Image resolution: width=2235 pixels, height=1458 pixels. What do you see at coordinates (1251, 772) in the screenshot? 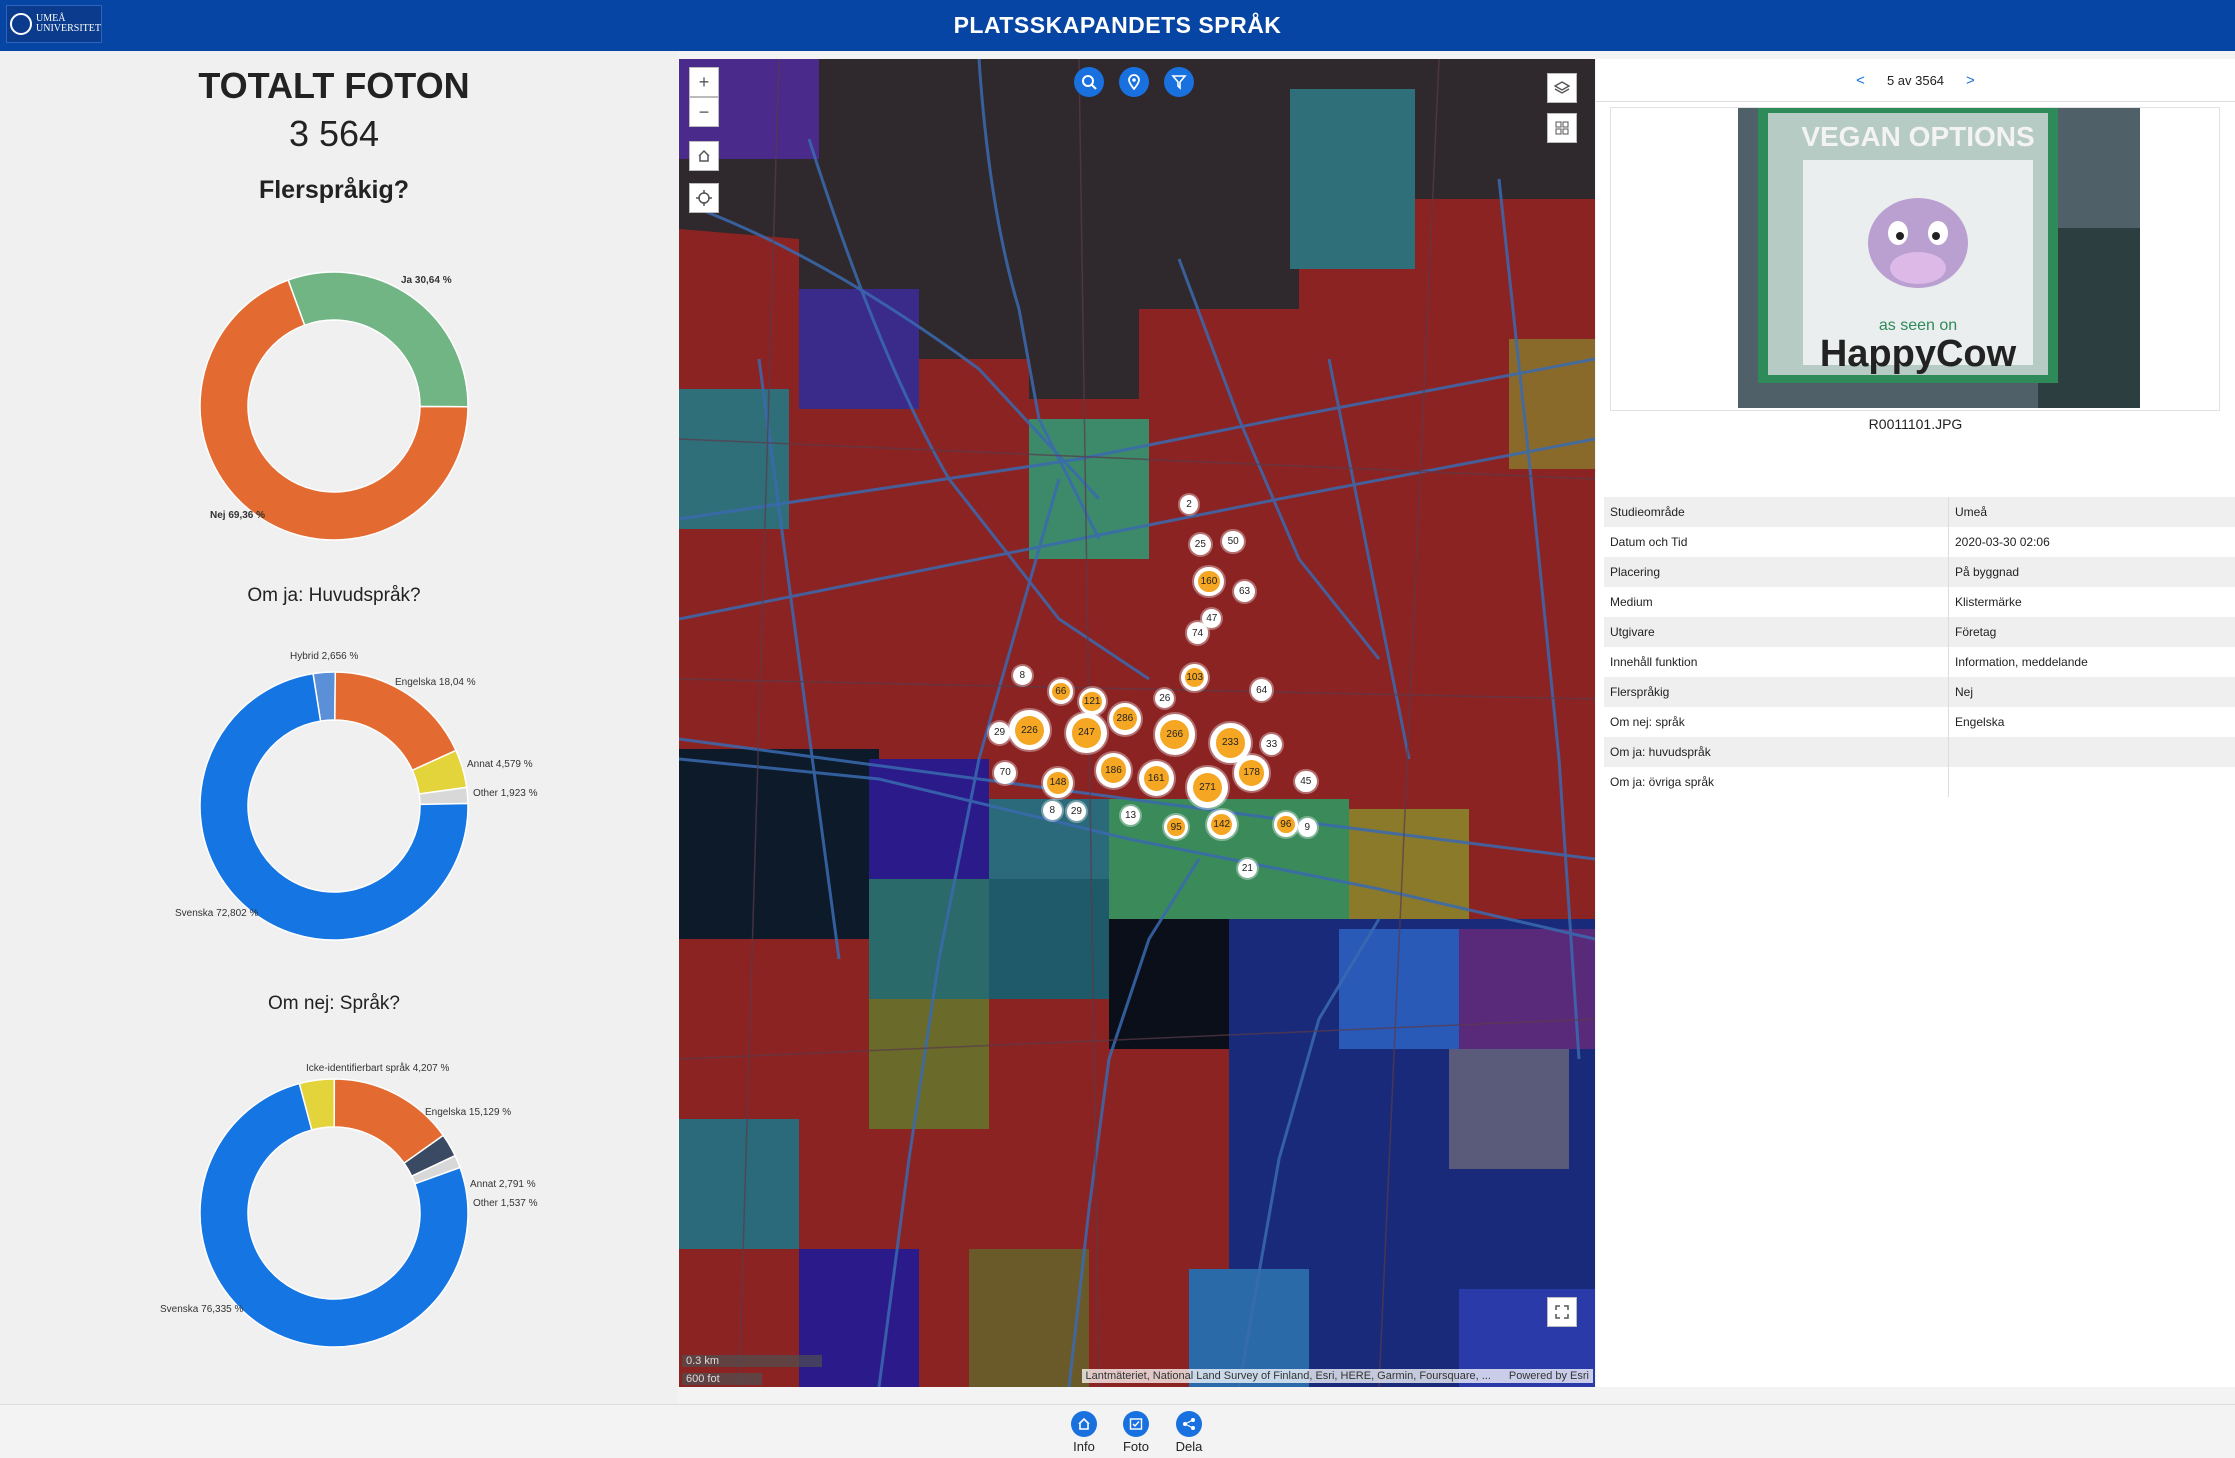
I see `cluster-marker: 178` at bounding box center [1251, 772].